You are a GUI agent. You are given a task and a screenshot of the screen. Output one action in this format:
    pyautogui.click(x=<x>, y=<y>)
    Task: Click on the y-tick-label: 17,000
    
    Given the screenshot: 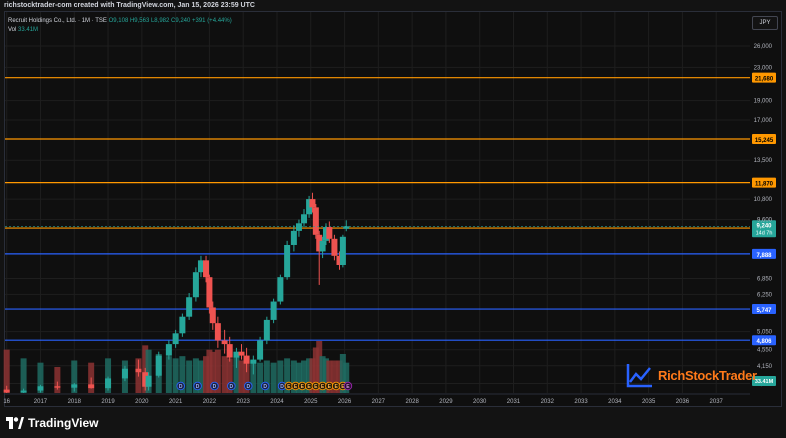 What is the action you would take?
    pyautogui.click(x=763, y=121)
    